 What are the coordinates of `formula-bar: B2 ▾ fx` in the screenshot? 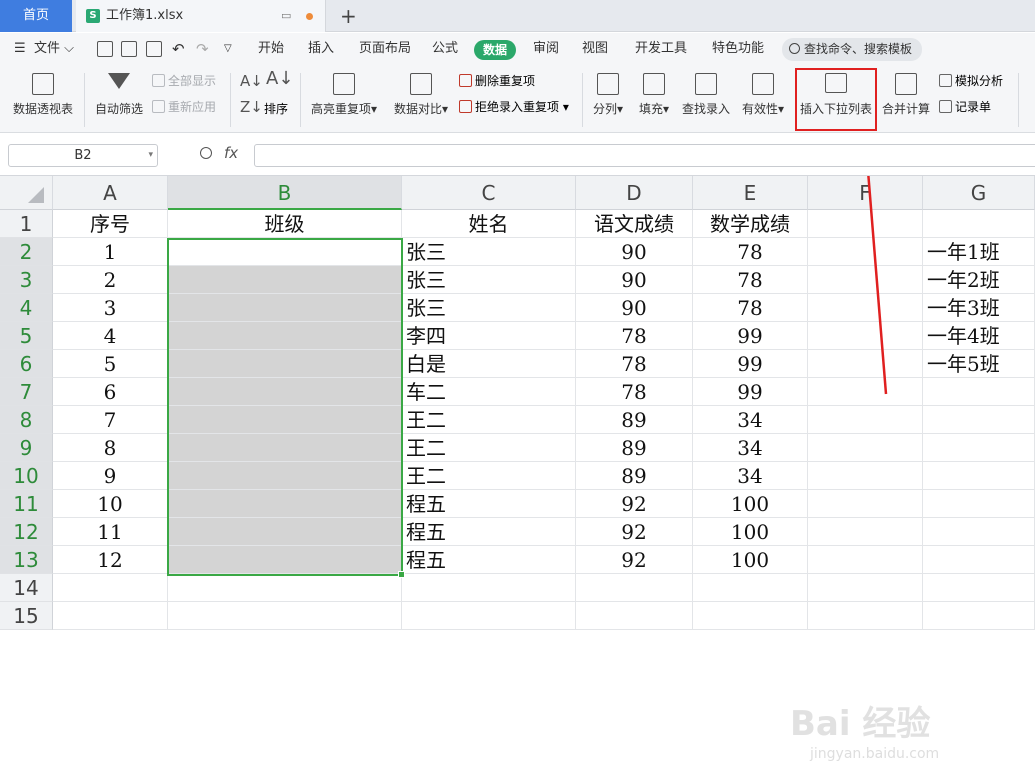 It's located at (517, 155).